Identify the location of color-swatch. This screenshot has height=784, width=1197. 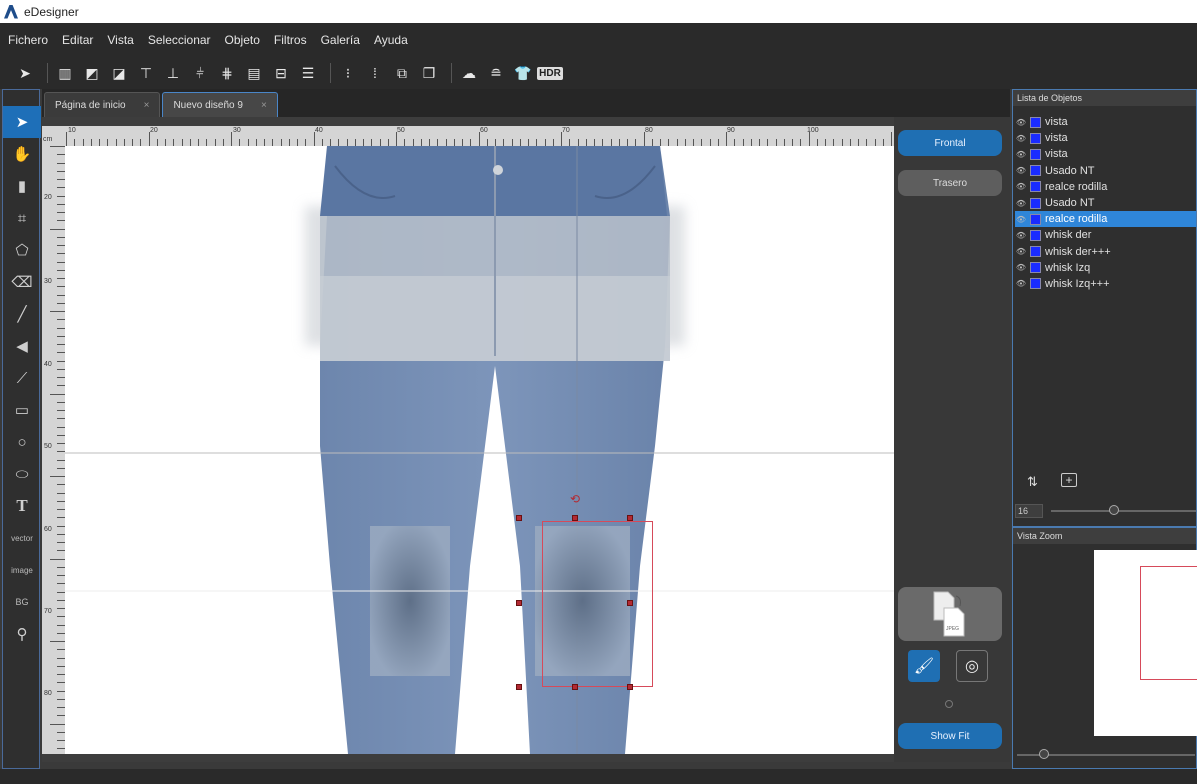
(1035, 219).